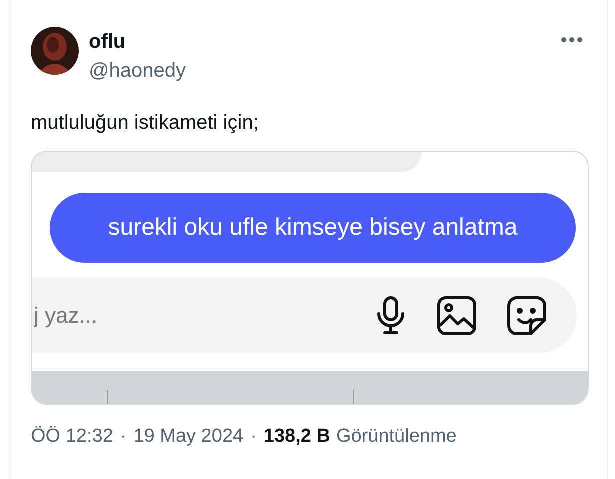 The width and height of the screenshot is (615, 479). Describe the element at coordinates (572, 40) in the screenshot. I see `more-icon` at that location.